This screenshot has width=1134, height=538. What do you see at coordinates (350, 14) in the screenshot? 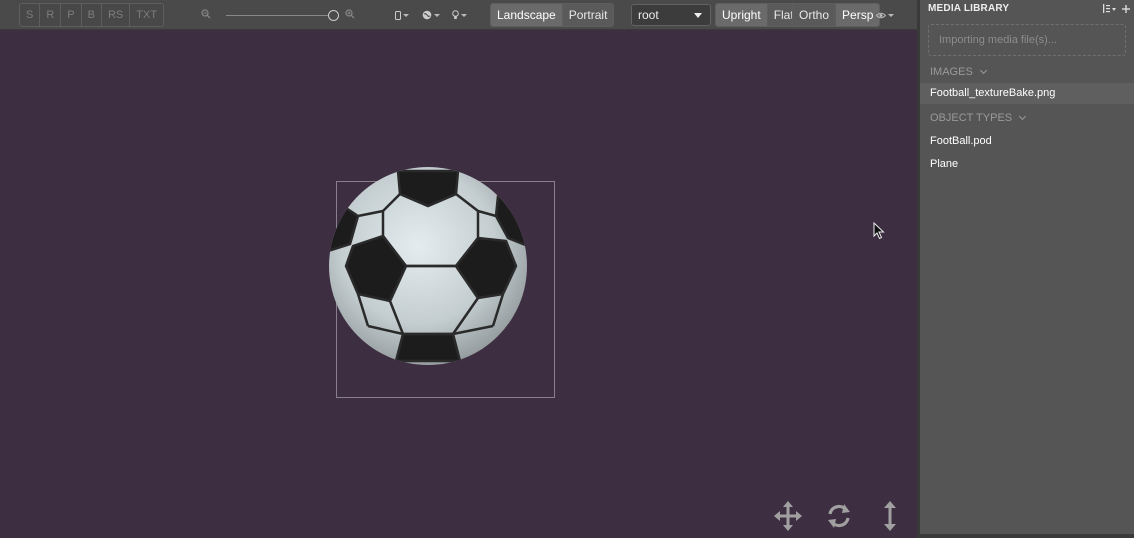
I see `zoom-in-icon` at bounding box center [350, 14].